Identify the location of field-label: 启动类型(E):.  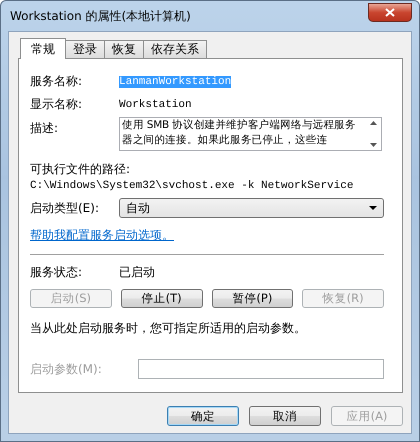
(65, 208).